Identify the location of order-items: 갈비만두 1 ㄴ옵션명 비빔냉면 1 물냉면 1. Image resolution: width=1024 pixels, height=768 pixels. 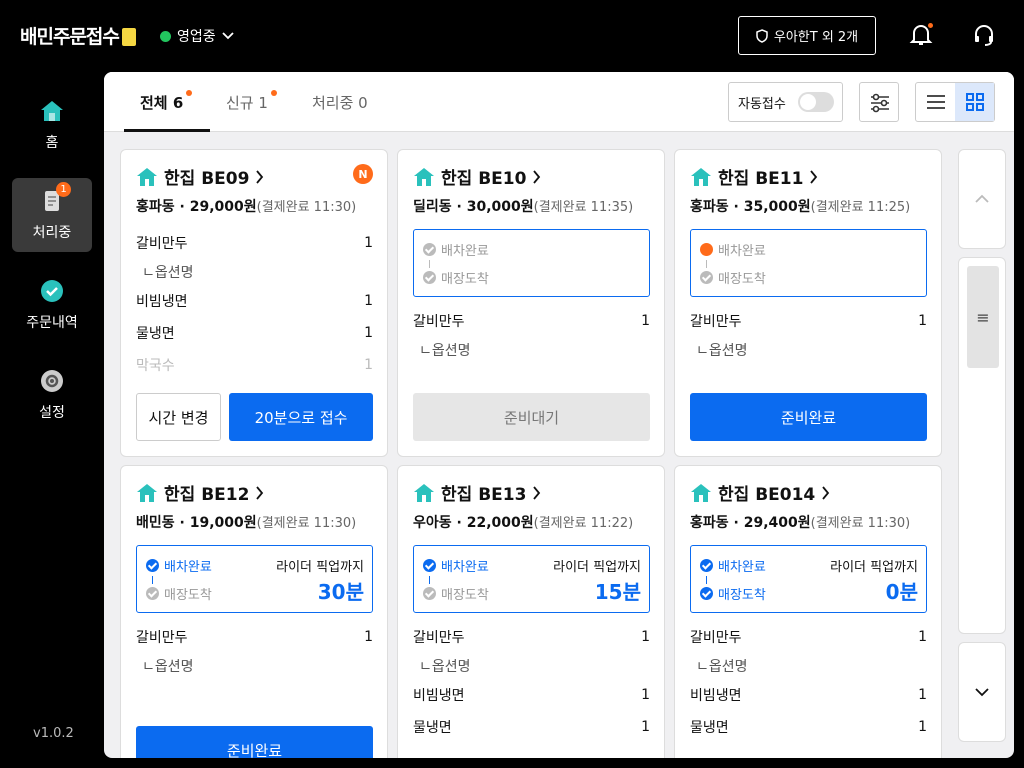
(808, 689).